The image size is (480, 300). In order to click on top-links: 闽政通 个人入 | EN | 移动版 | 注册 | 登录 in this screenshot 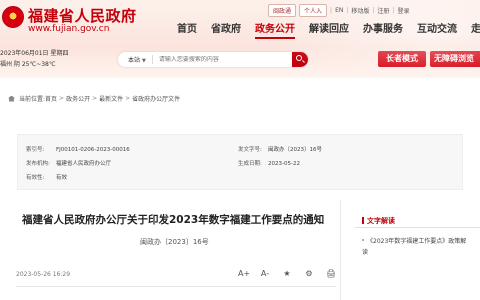, I will do `click(338, 10)`.